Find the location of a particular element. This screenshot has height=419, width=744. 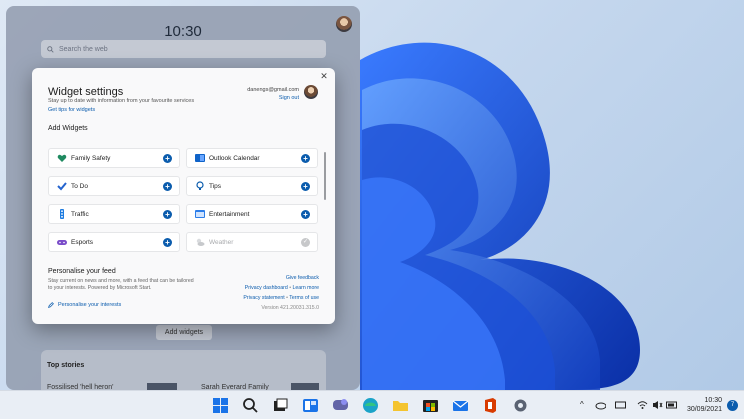

office-icon is located at coordinates (490, 405).